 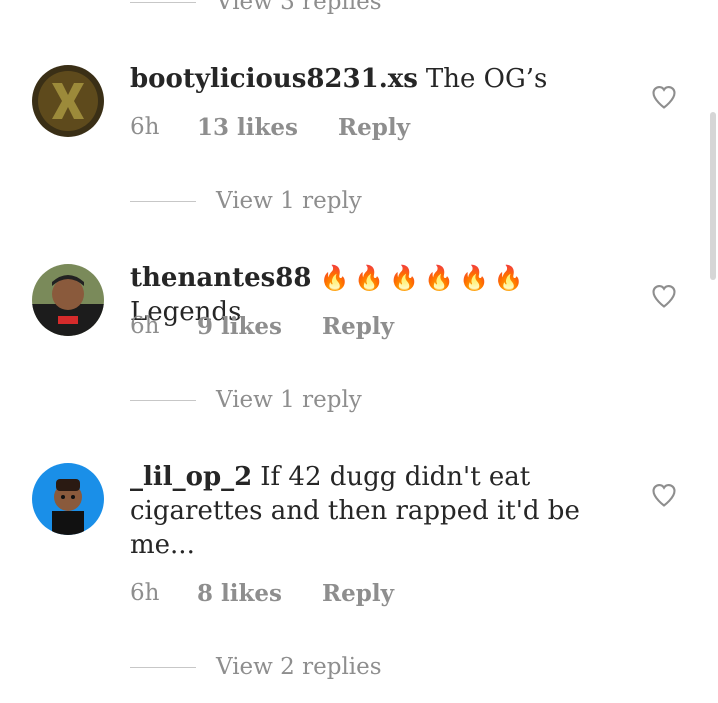 I want to click on comment-likes: 8 likes, so click(x=239, y=593).